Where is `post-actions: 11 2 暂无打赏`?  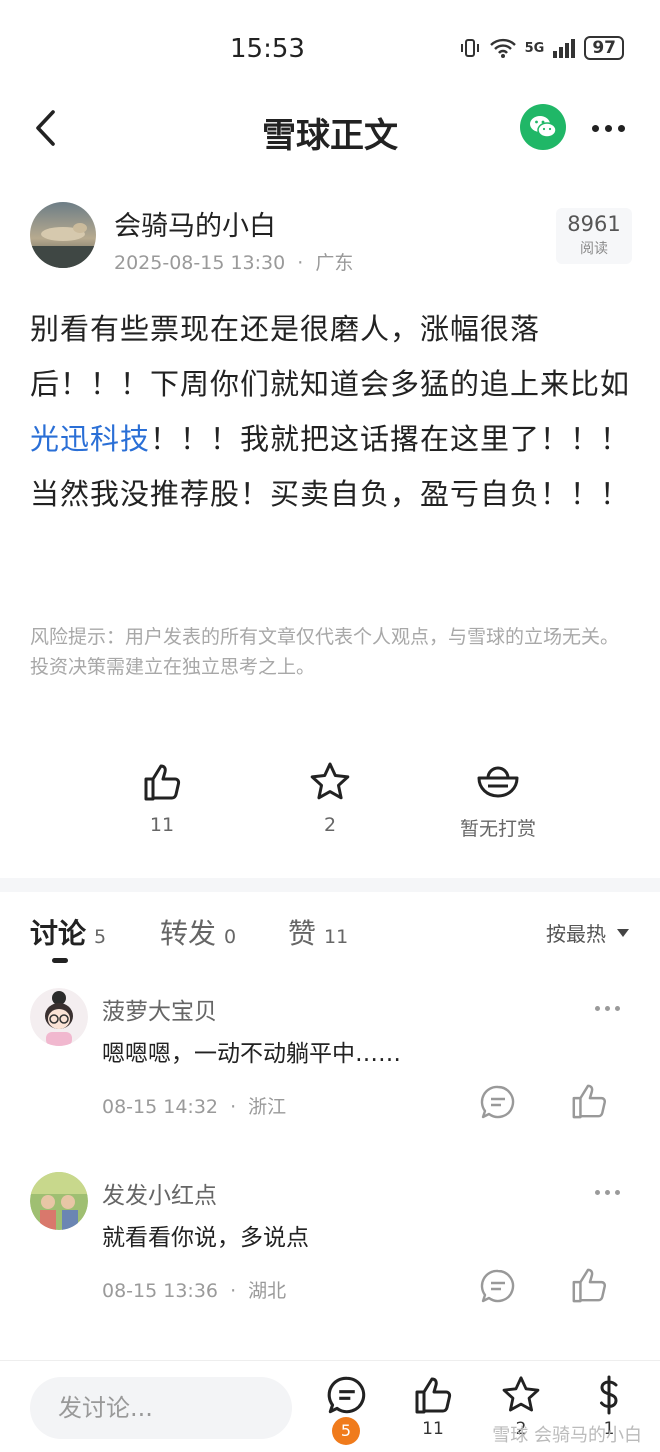
post-actions: 11 2 暂无打赏 is located at coordinates (330, 805).